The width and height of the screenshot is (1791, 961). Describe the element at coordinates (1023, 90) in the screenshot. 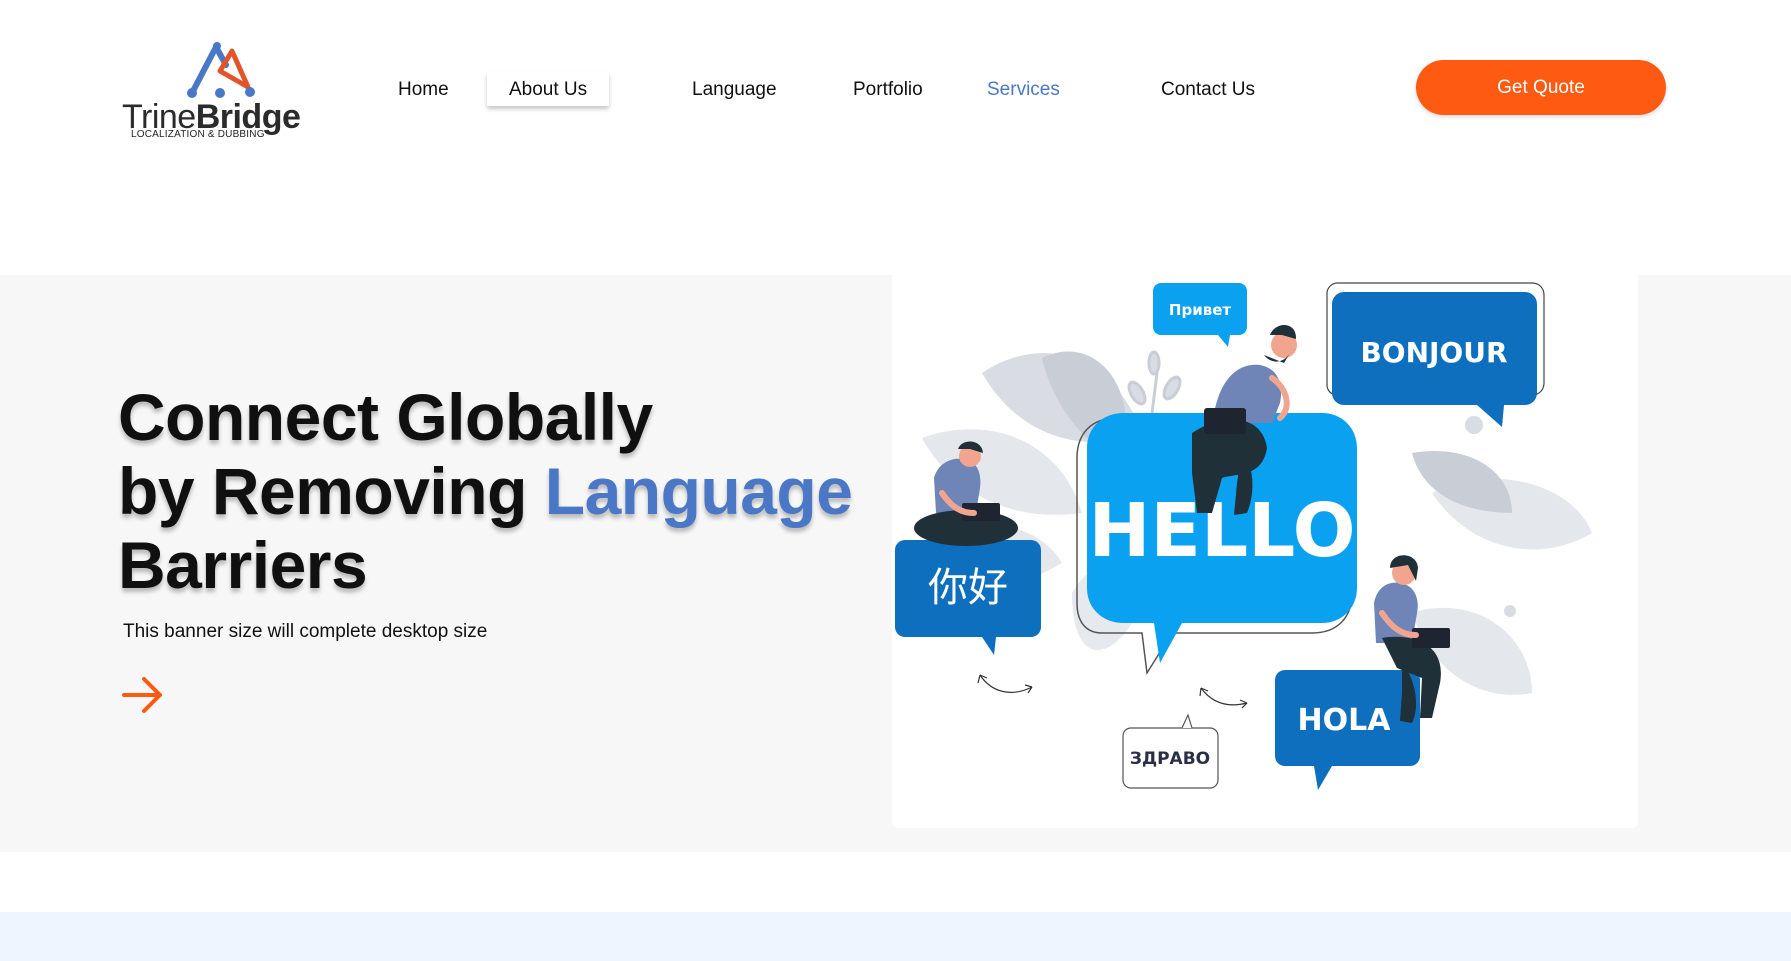

I see `nav-services: Services` at that location.